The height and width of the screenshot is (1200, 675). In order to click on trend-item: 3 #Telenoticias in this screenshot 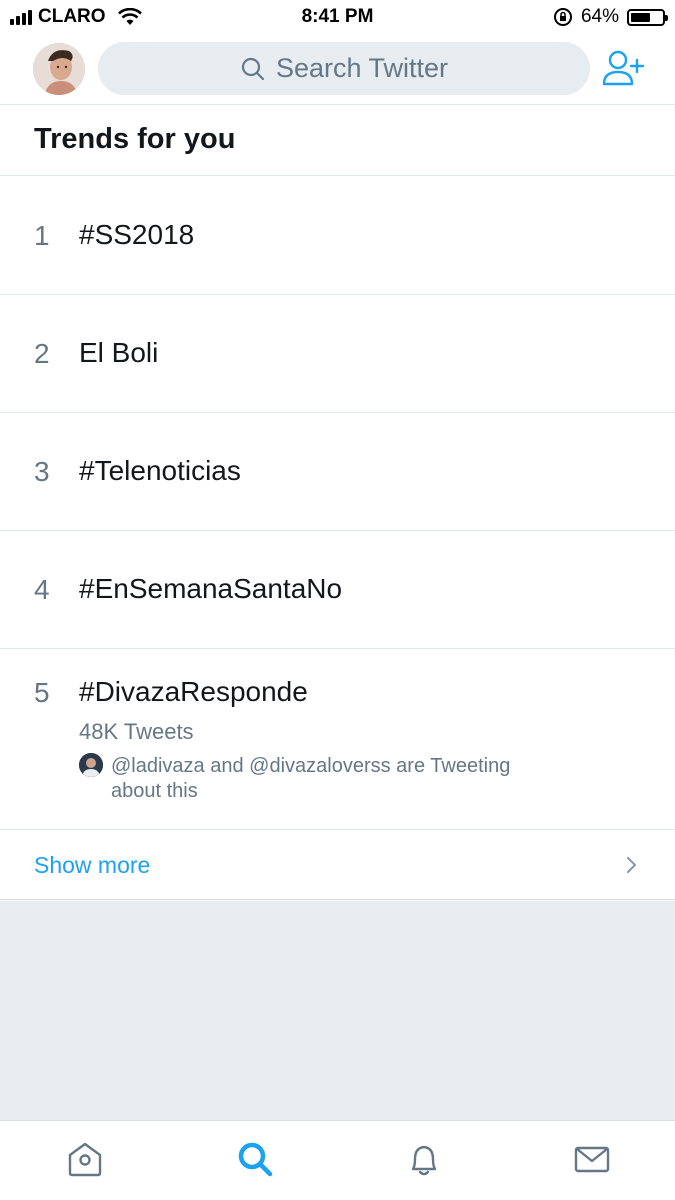, I will do `click(337, 472)`.